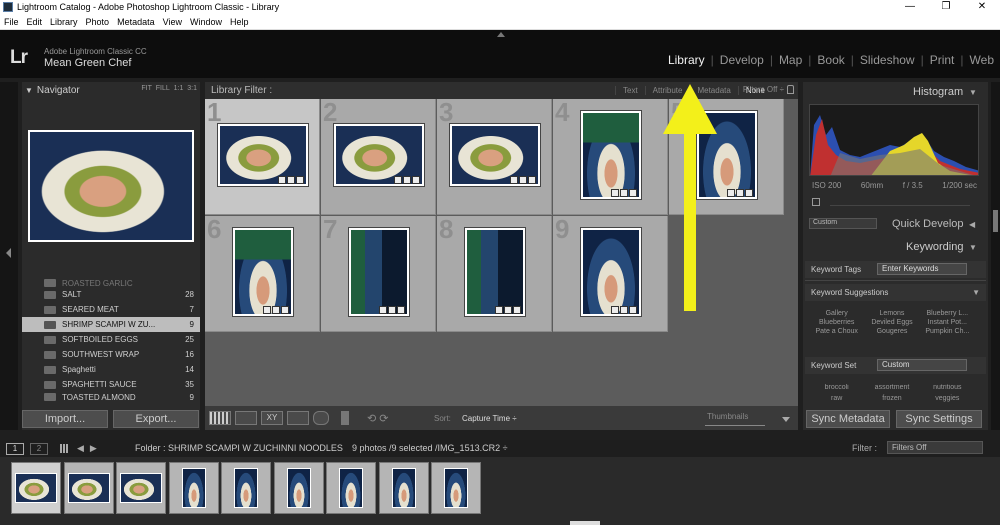 This screenshot has width=1000, height=525. What do you see at coordinates (111, 354) in the screenshot?
I see `folder-item: SOUTHWEST WRAP 16` at bounding box center [111, 354].